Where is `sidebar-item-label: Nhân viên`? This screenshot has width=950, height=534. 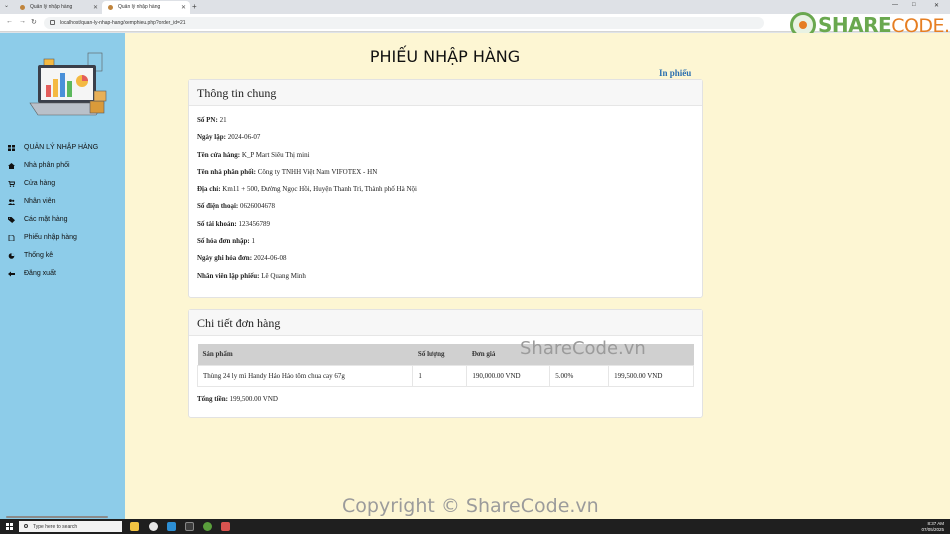 sidebar-item-label: Nhân viên is located at coordinates (40, 201).